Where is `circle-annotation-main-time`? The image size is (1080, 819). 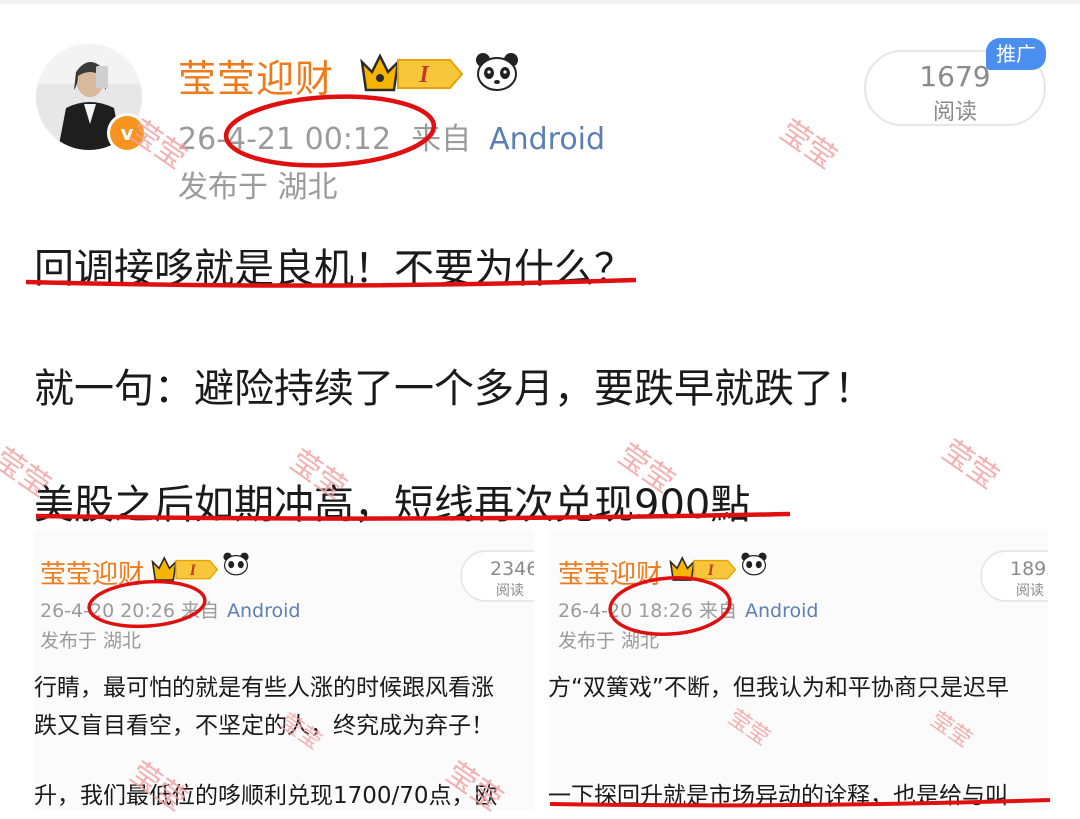
circle-annotation-main-time is located at coordinates (330, 131).